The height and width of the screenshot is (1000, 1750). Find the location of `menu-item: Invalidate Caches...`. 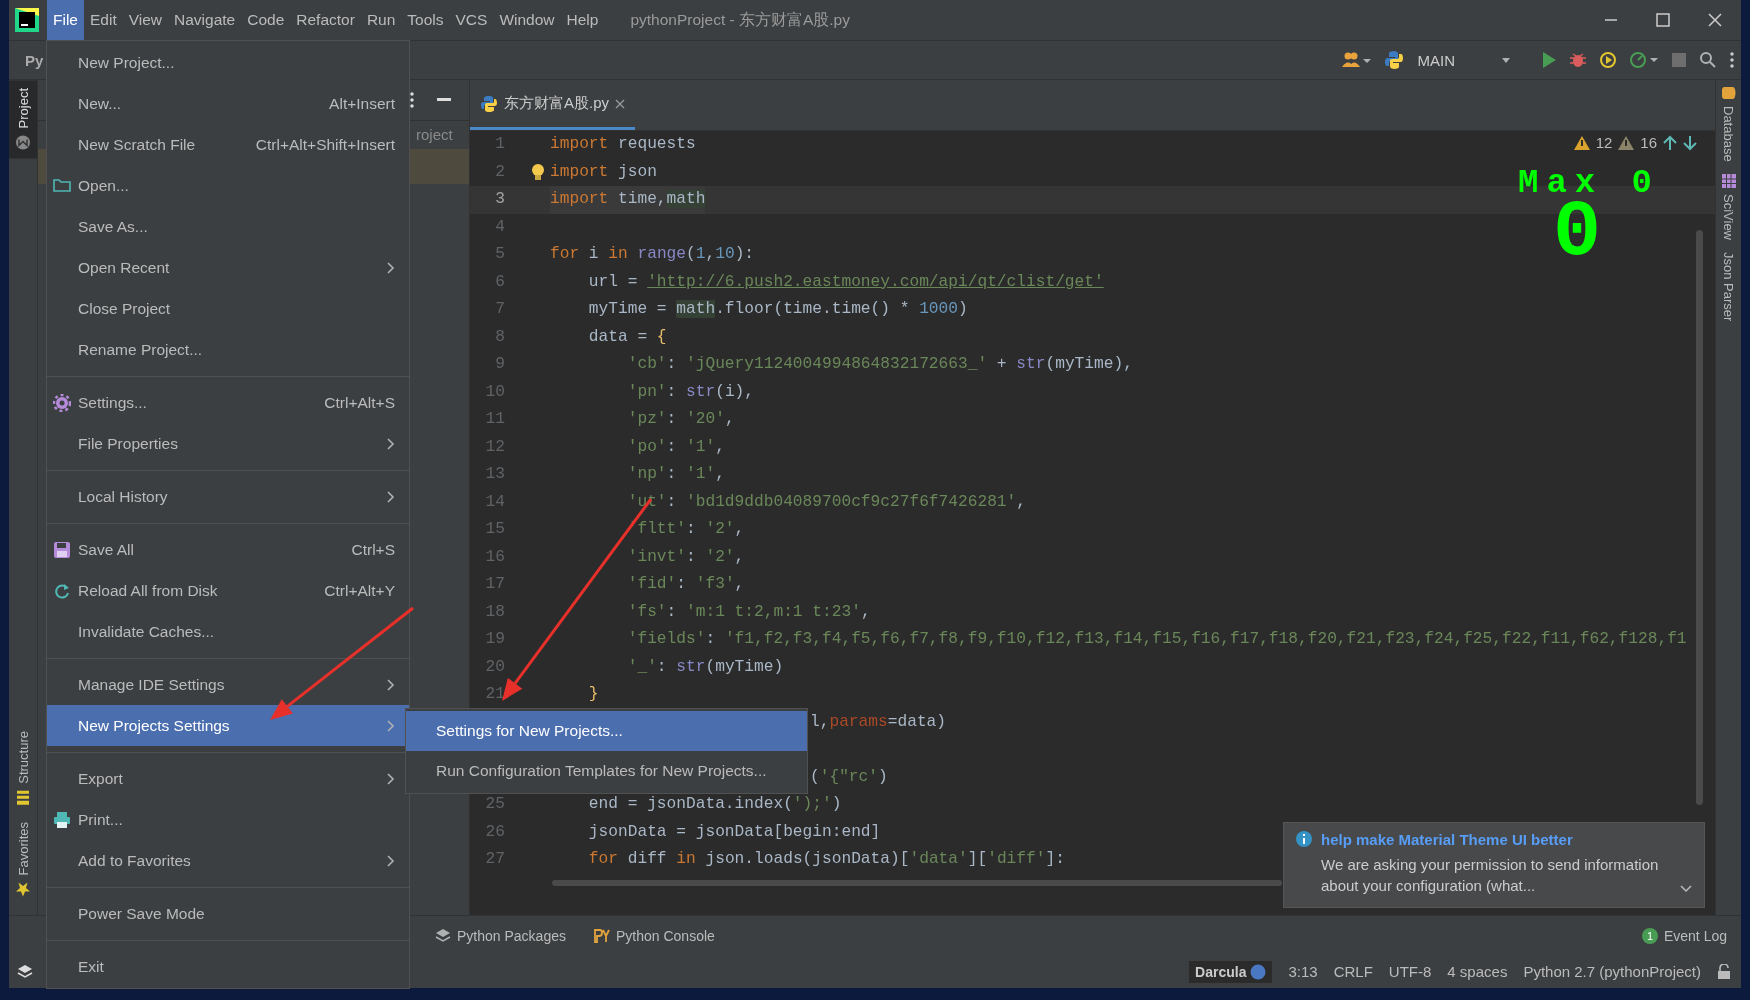

menu-item: Invalidate Caches... is located at coordinates (228, 631).